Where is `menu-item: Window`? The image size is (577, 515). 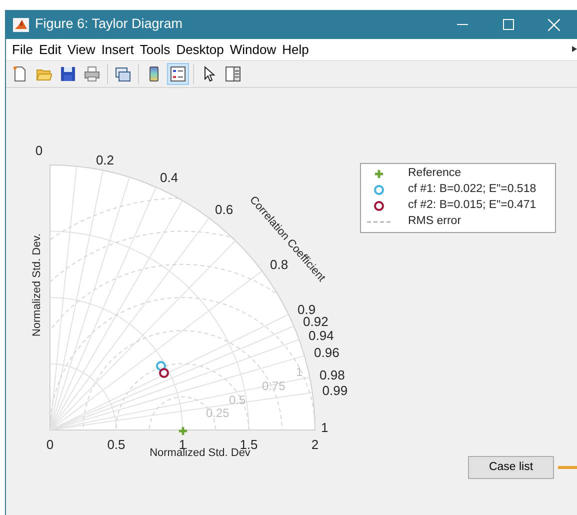
menu-item: Window is located at coordinates (253, 50).